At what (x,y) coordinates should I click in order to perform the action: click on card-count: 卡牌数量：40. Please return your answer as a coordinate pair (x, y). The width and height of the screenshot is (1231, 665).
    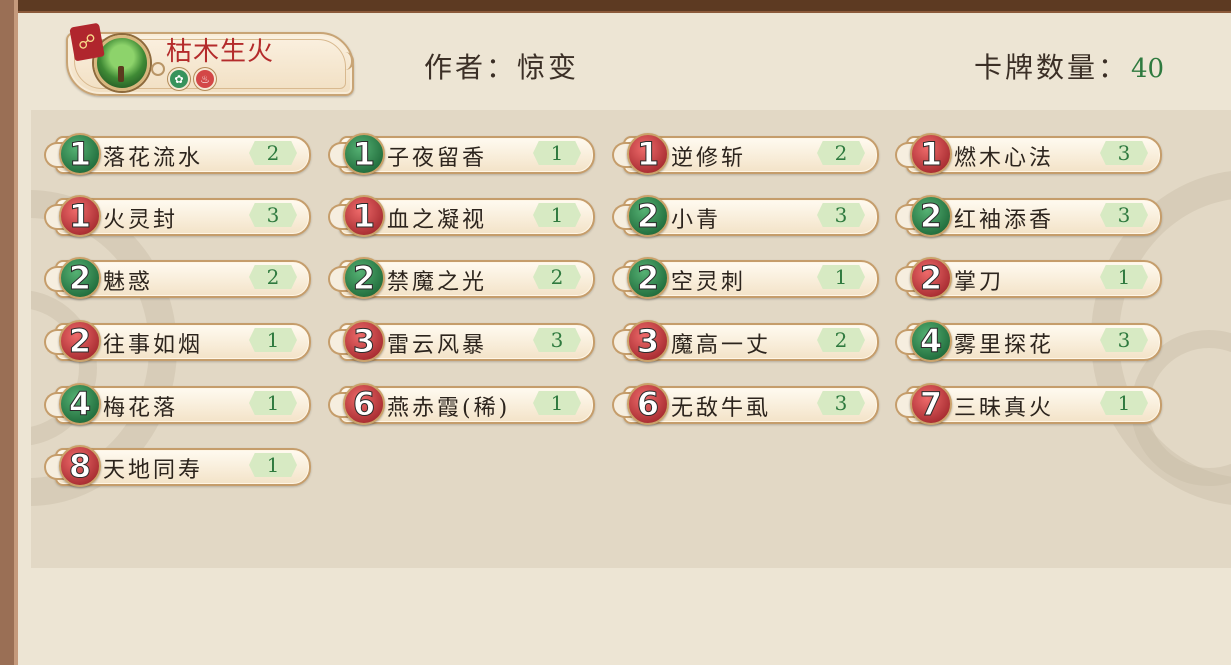
    Looking at the image, I should click on (1069, 66).